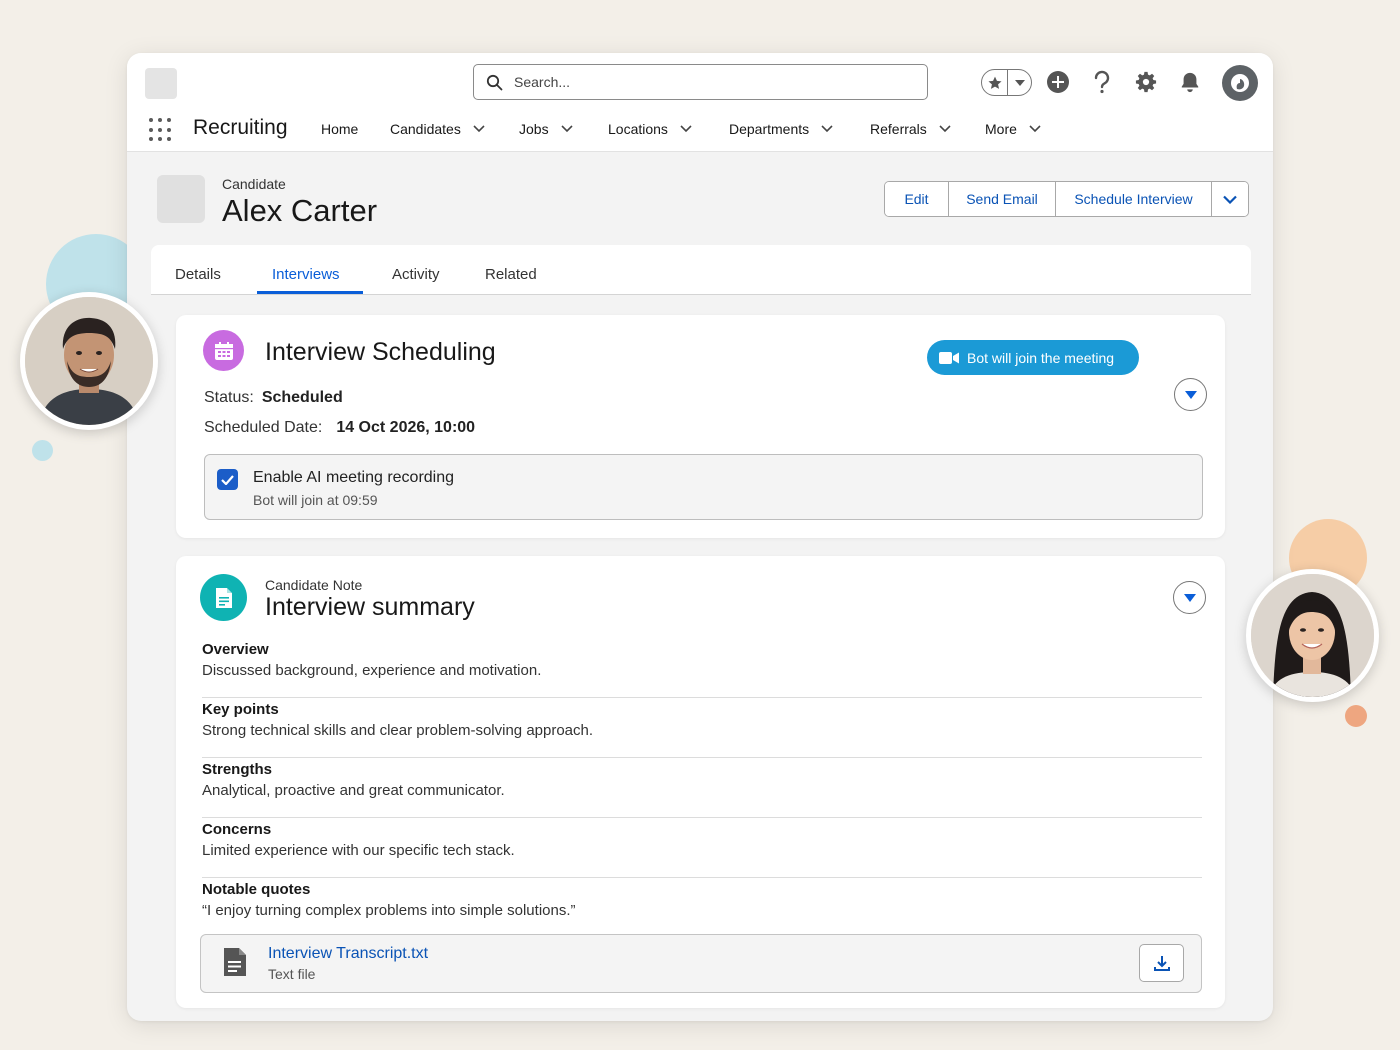  What do you see at coordinates (240, 127) in the screenshot?
I see `app-name: Recruiting` at bounding box center [240, 127].